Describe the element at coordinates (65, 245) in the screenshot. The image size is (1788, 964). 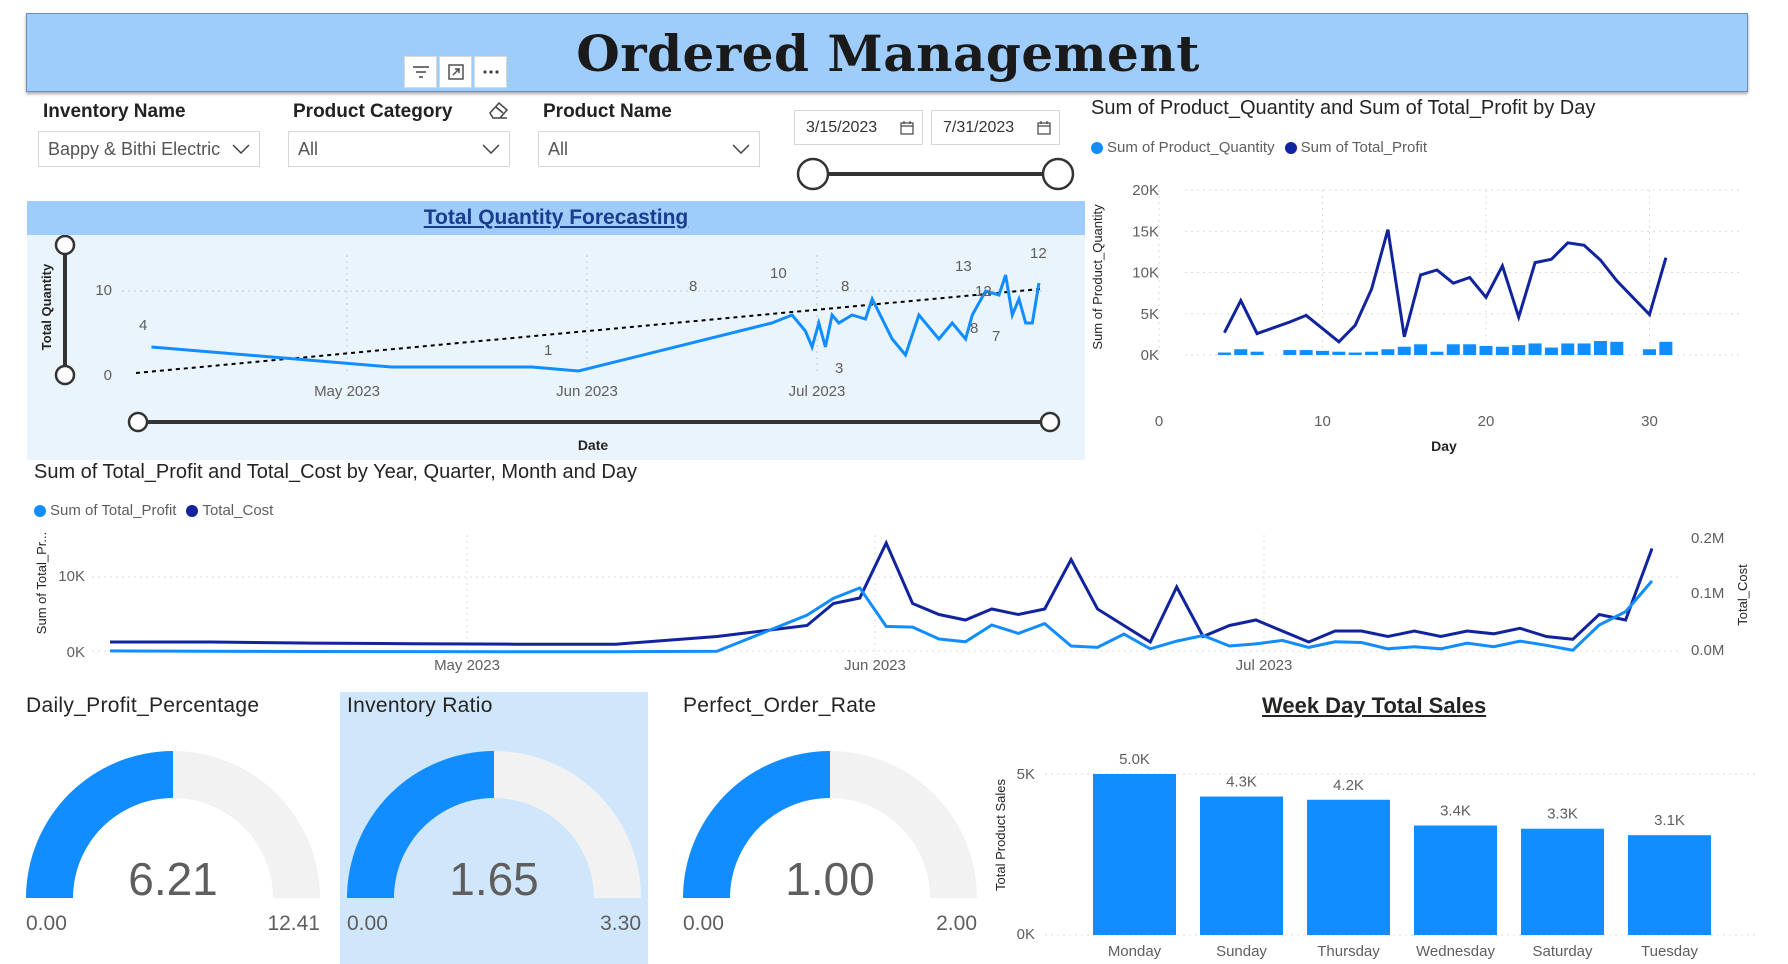
I see `forecast-y-slider-top` at that location.